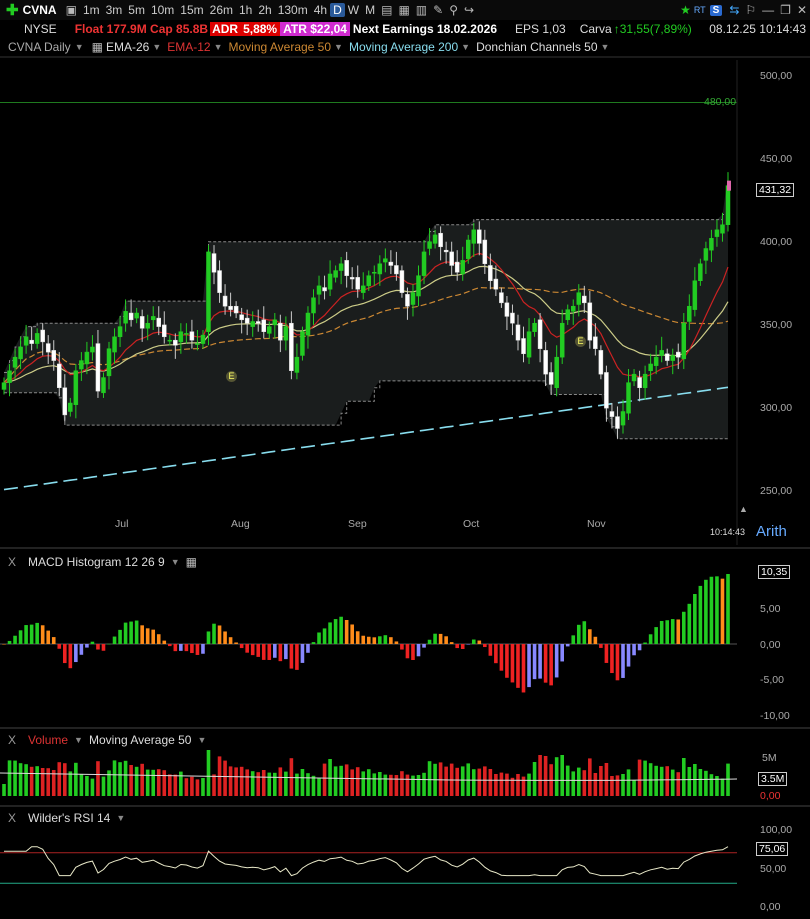 This screenshot has width=810, height=919. I want to click on scale-mode-label: Arith, so click(771, 531).